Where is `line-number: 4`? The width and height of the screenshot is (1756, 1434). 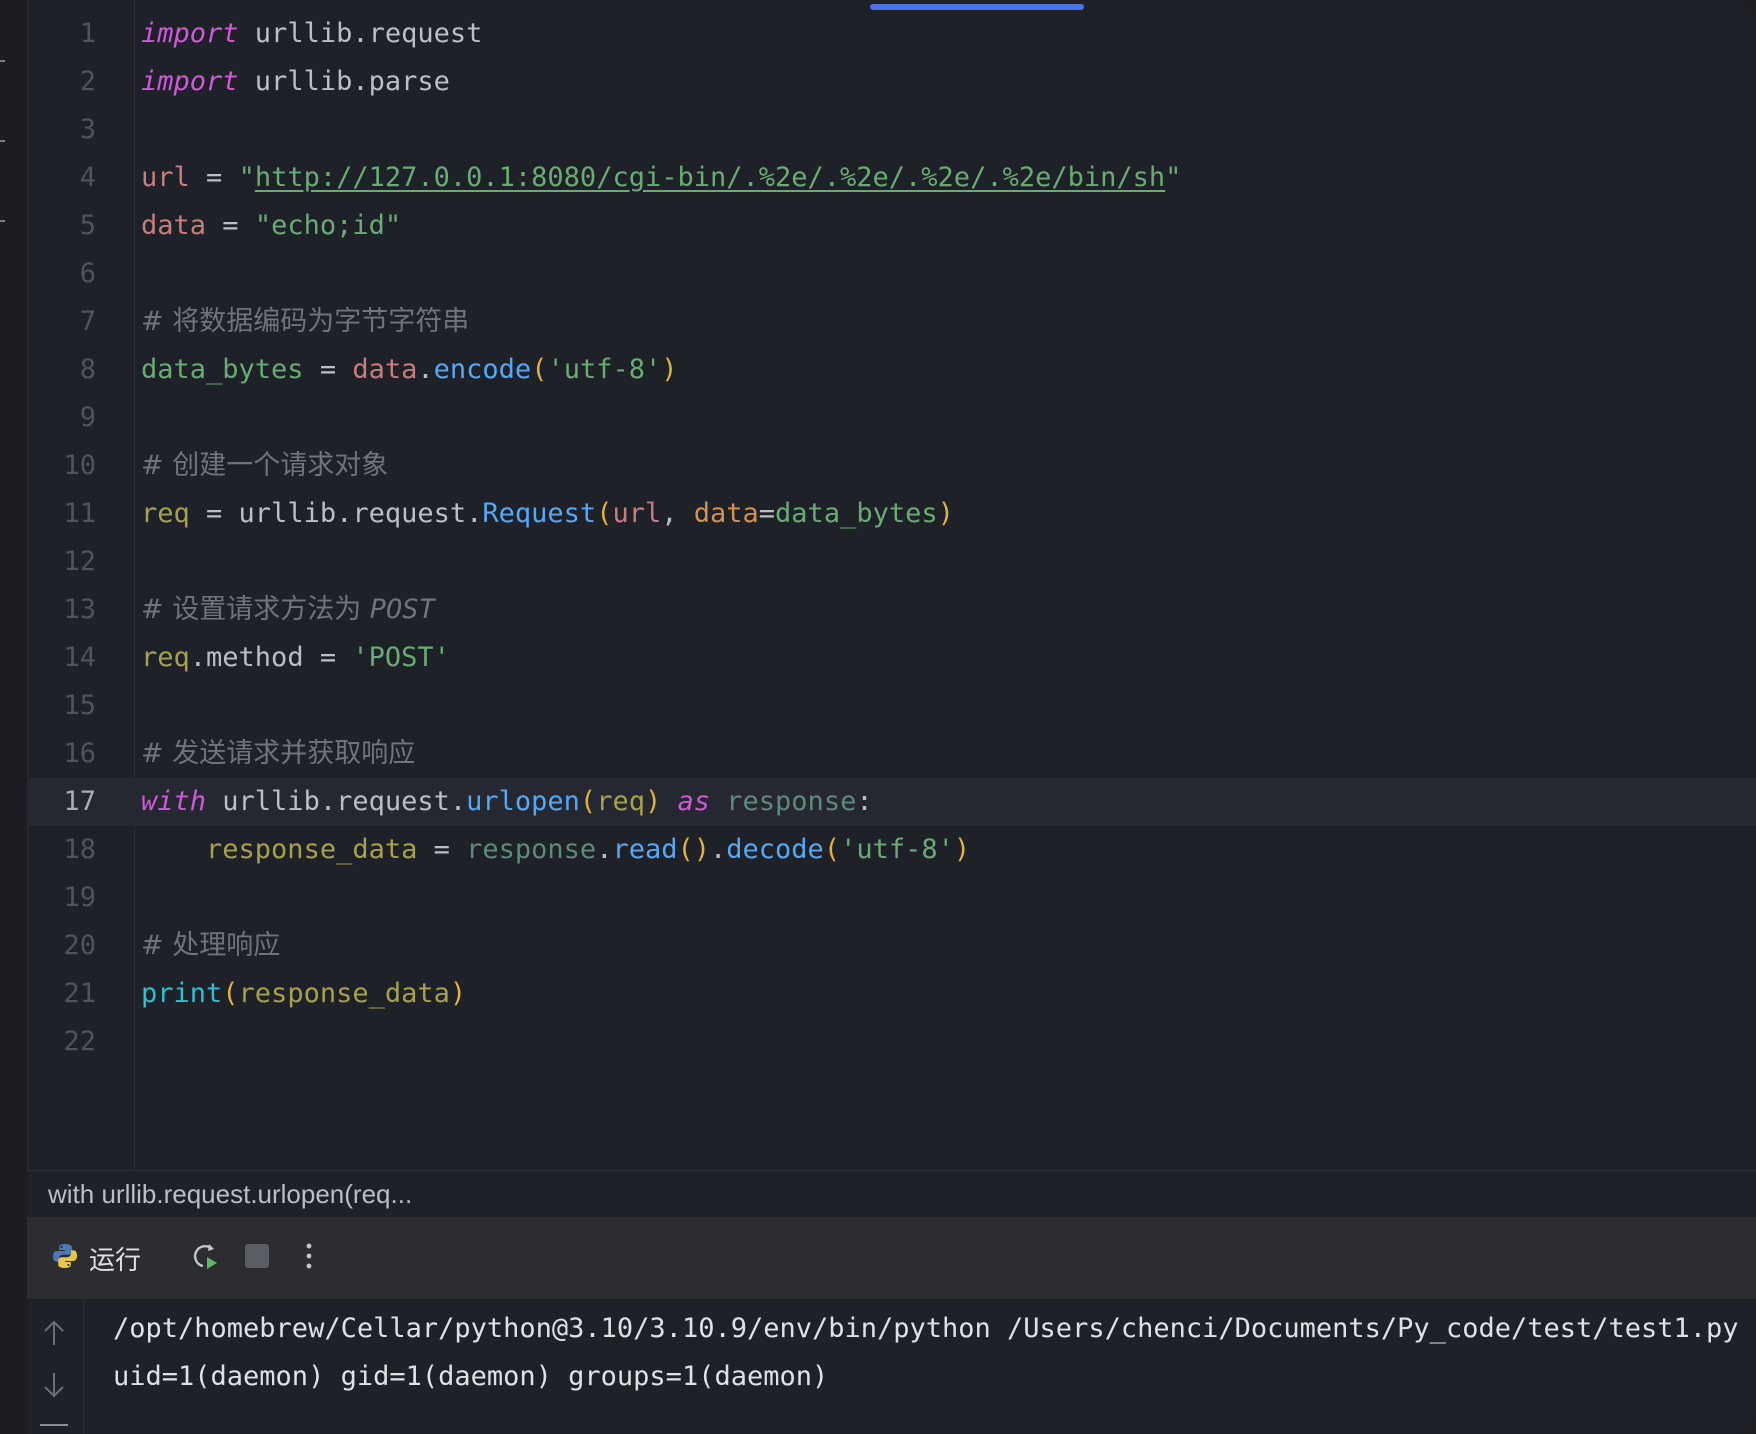
line-number: 4 is located at coordinates (61, 178).